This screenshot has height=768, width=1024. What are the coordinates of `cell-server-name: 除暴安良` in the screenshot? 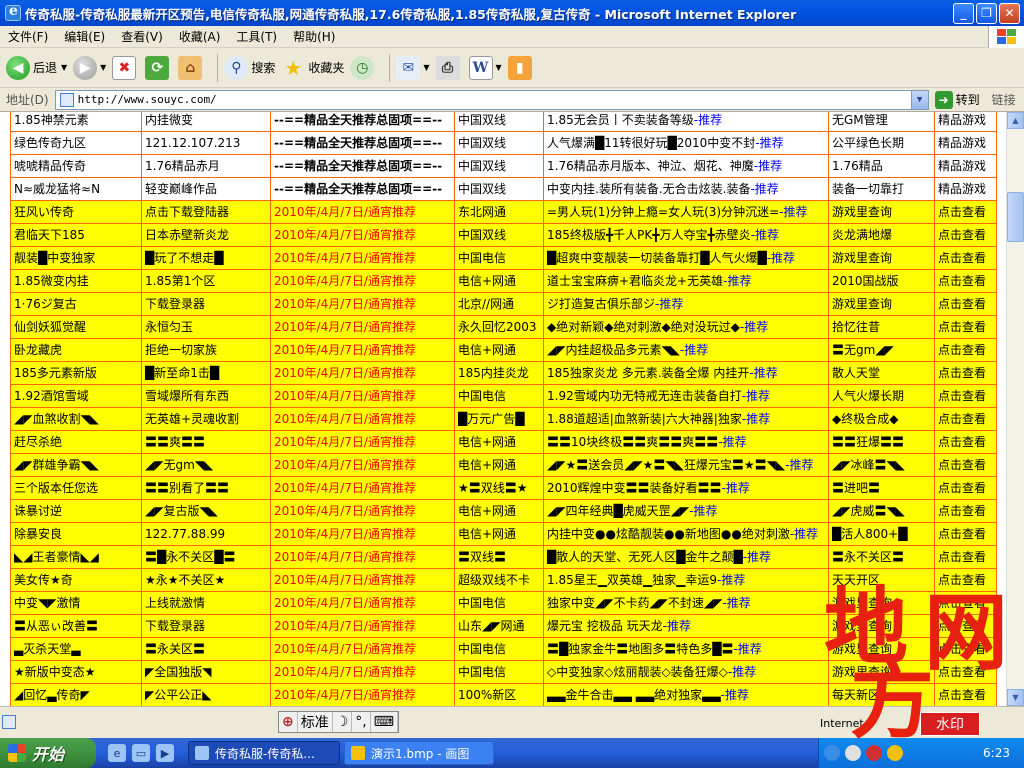 It's located at (76, 534).